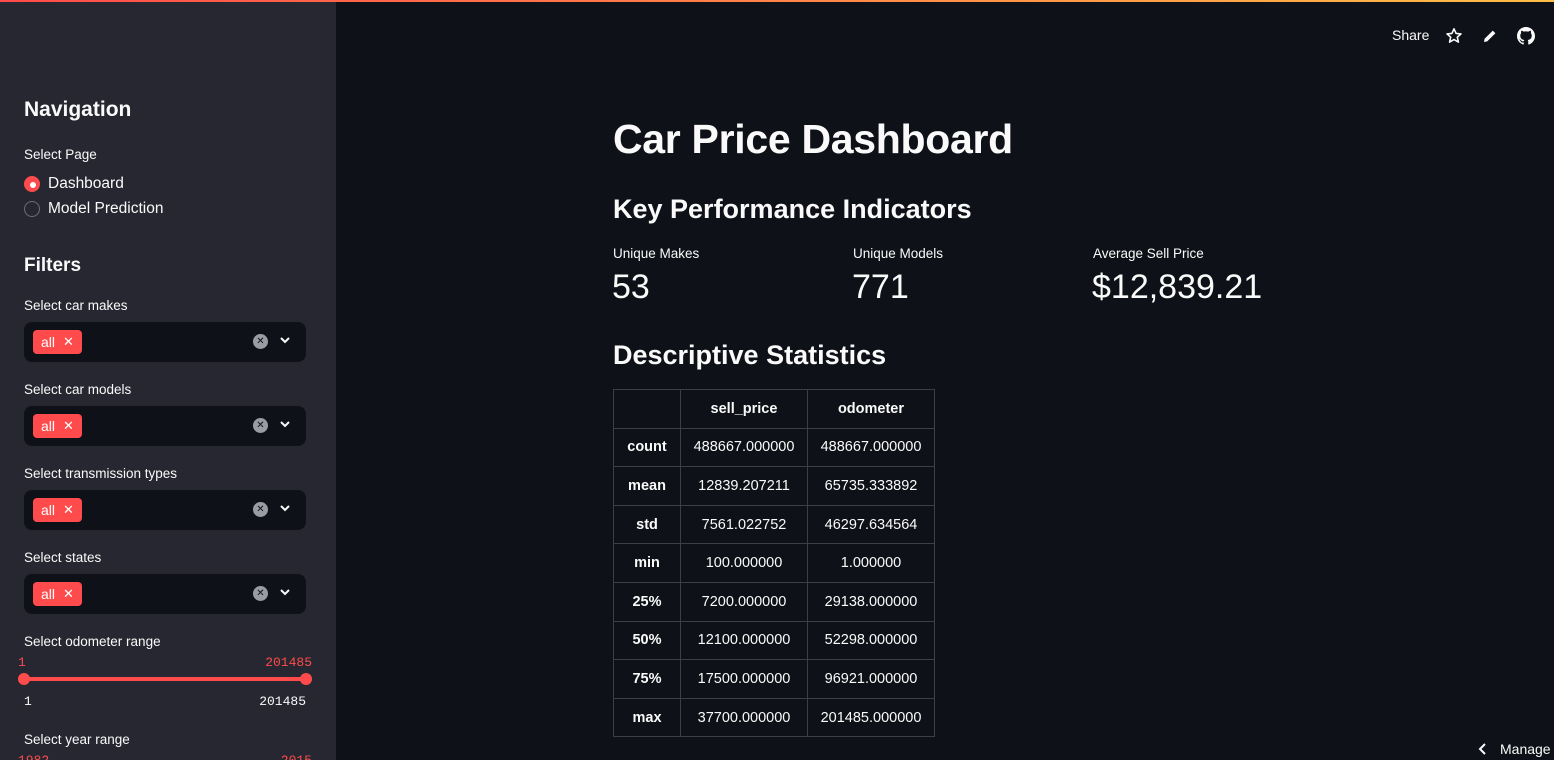 The image size is (1554, 760). What do you see at coordinates (813, 139) in the screenshot?
I see `page-title: Car Price Dashboard` at bounding box center [813, 139].